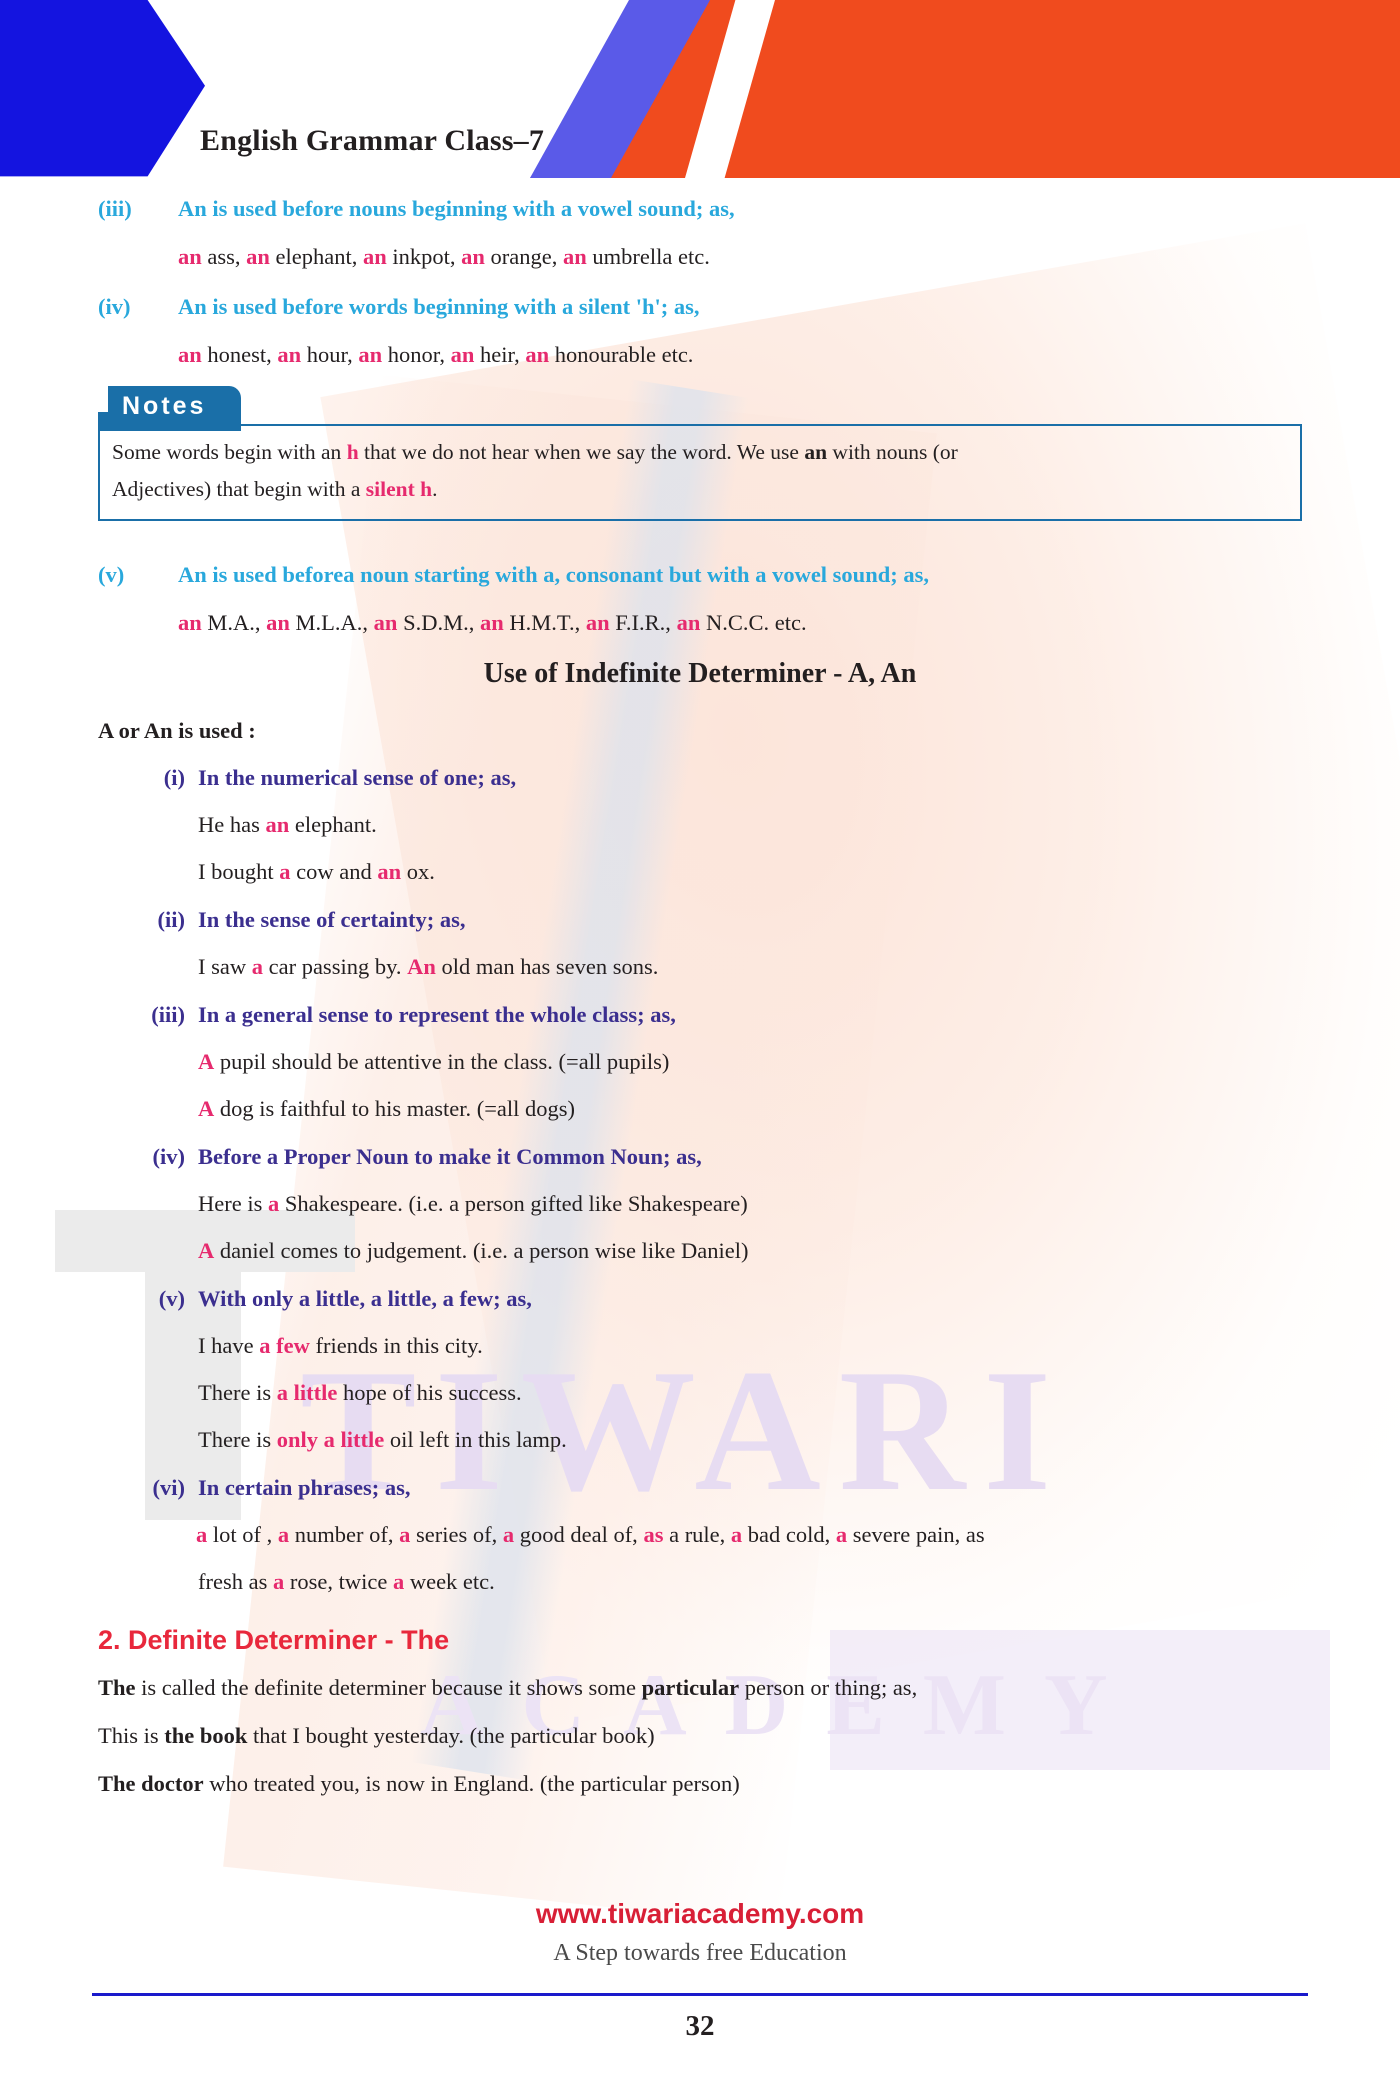 The width and height of the screenshot is (1400, 2100). What do you see at coordinates (330, 1439) in the screenshot?
I see `highlight-word: only a little` at bounding box center [330, 1439].